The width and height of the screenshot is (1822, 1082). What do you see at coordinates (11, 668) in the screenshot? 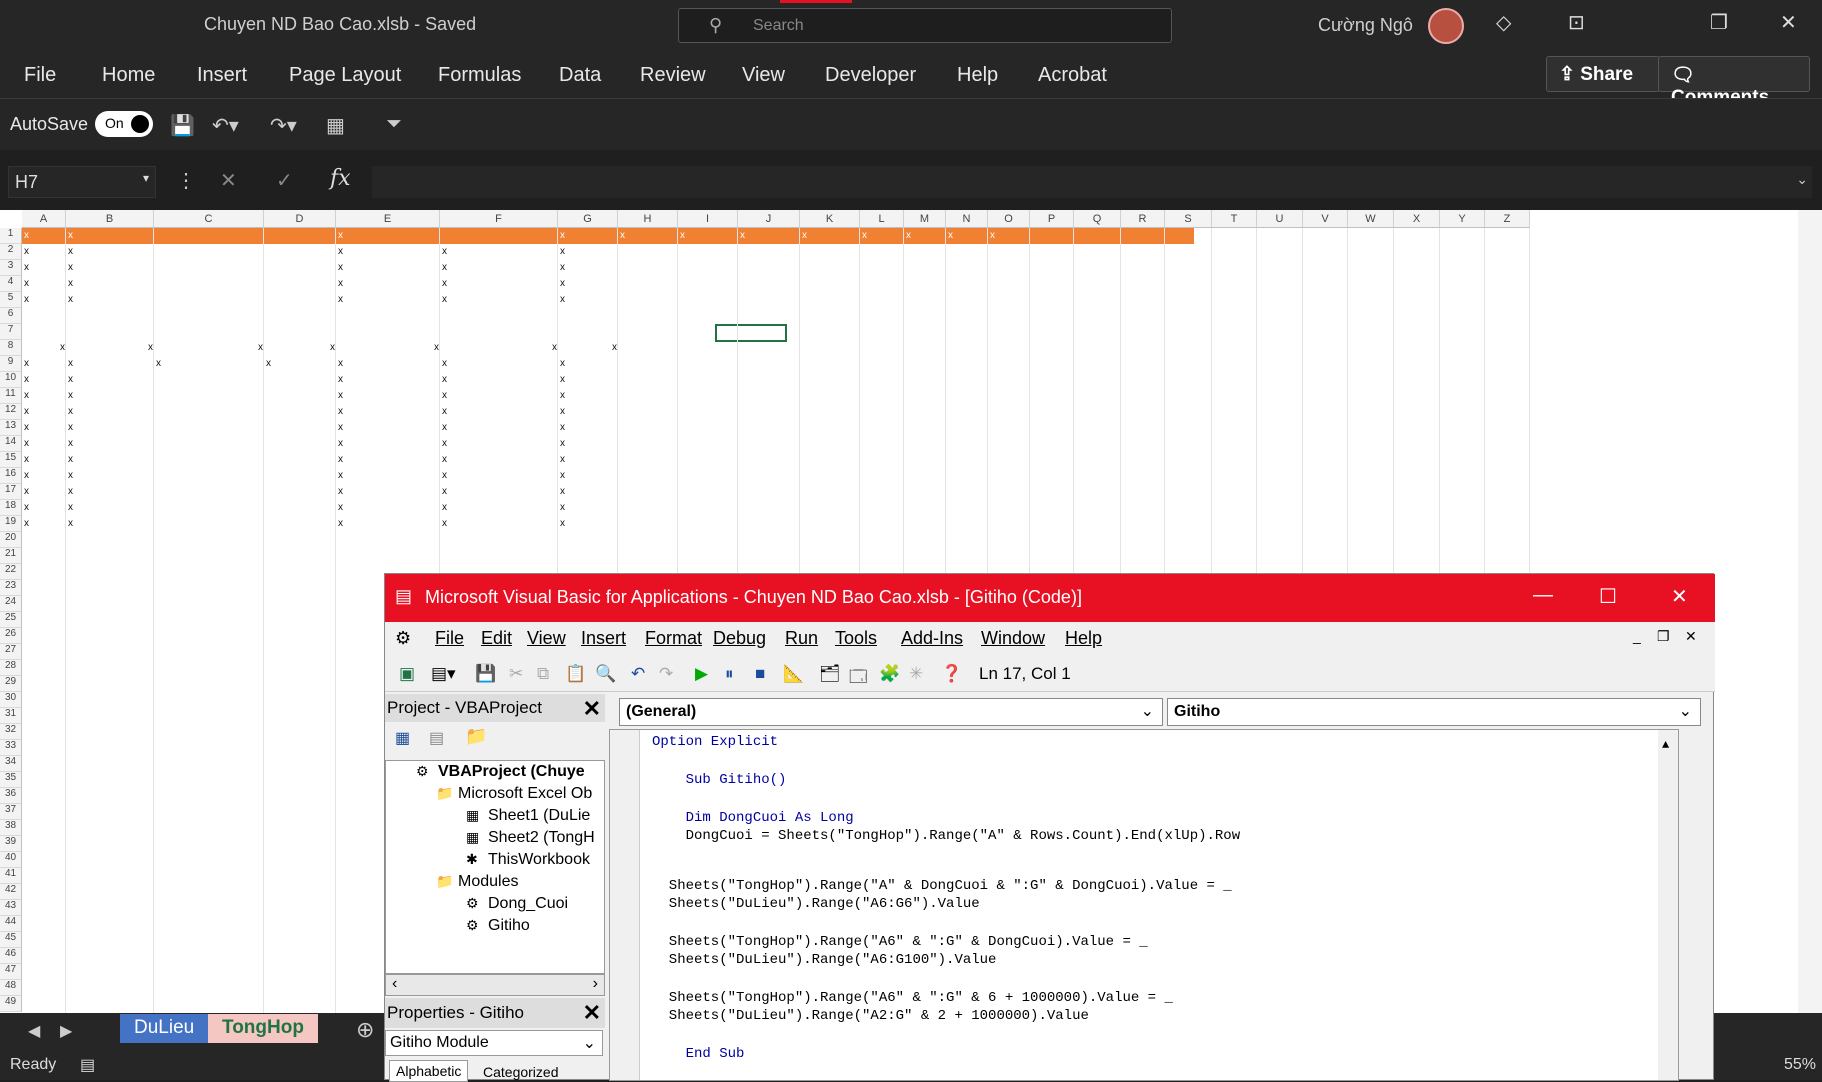
I see `row-header: 28` at bounding box center [11, 668].